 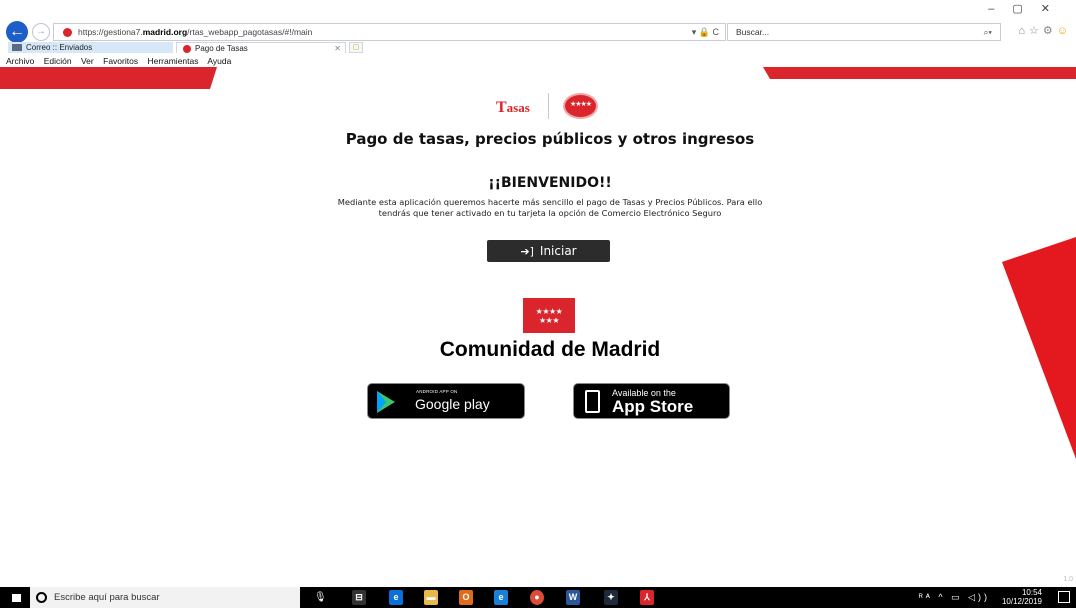 What do you see at coordinates (647, 597) in the screenshot?
I see `acrobat-icon: ⅄` at bounding box center [647, 597].